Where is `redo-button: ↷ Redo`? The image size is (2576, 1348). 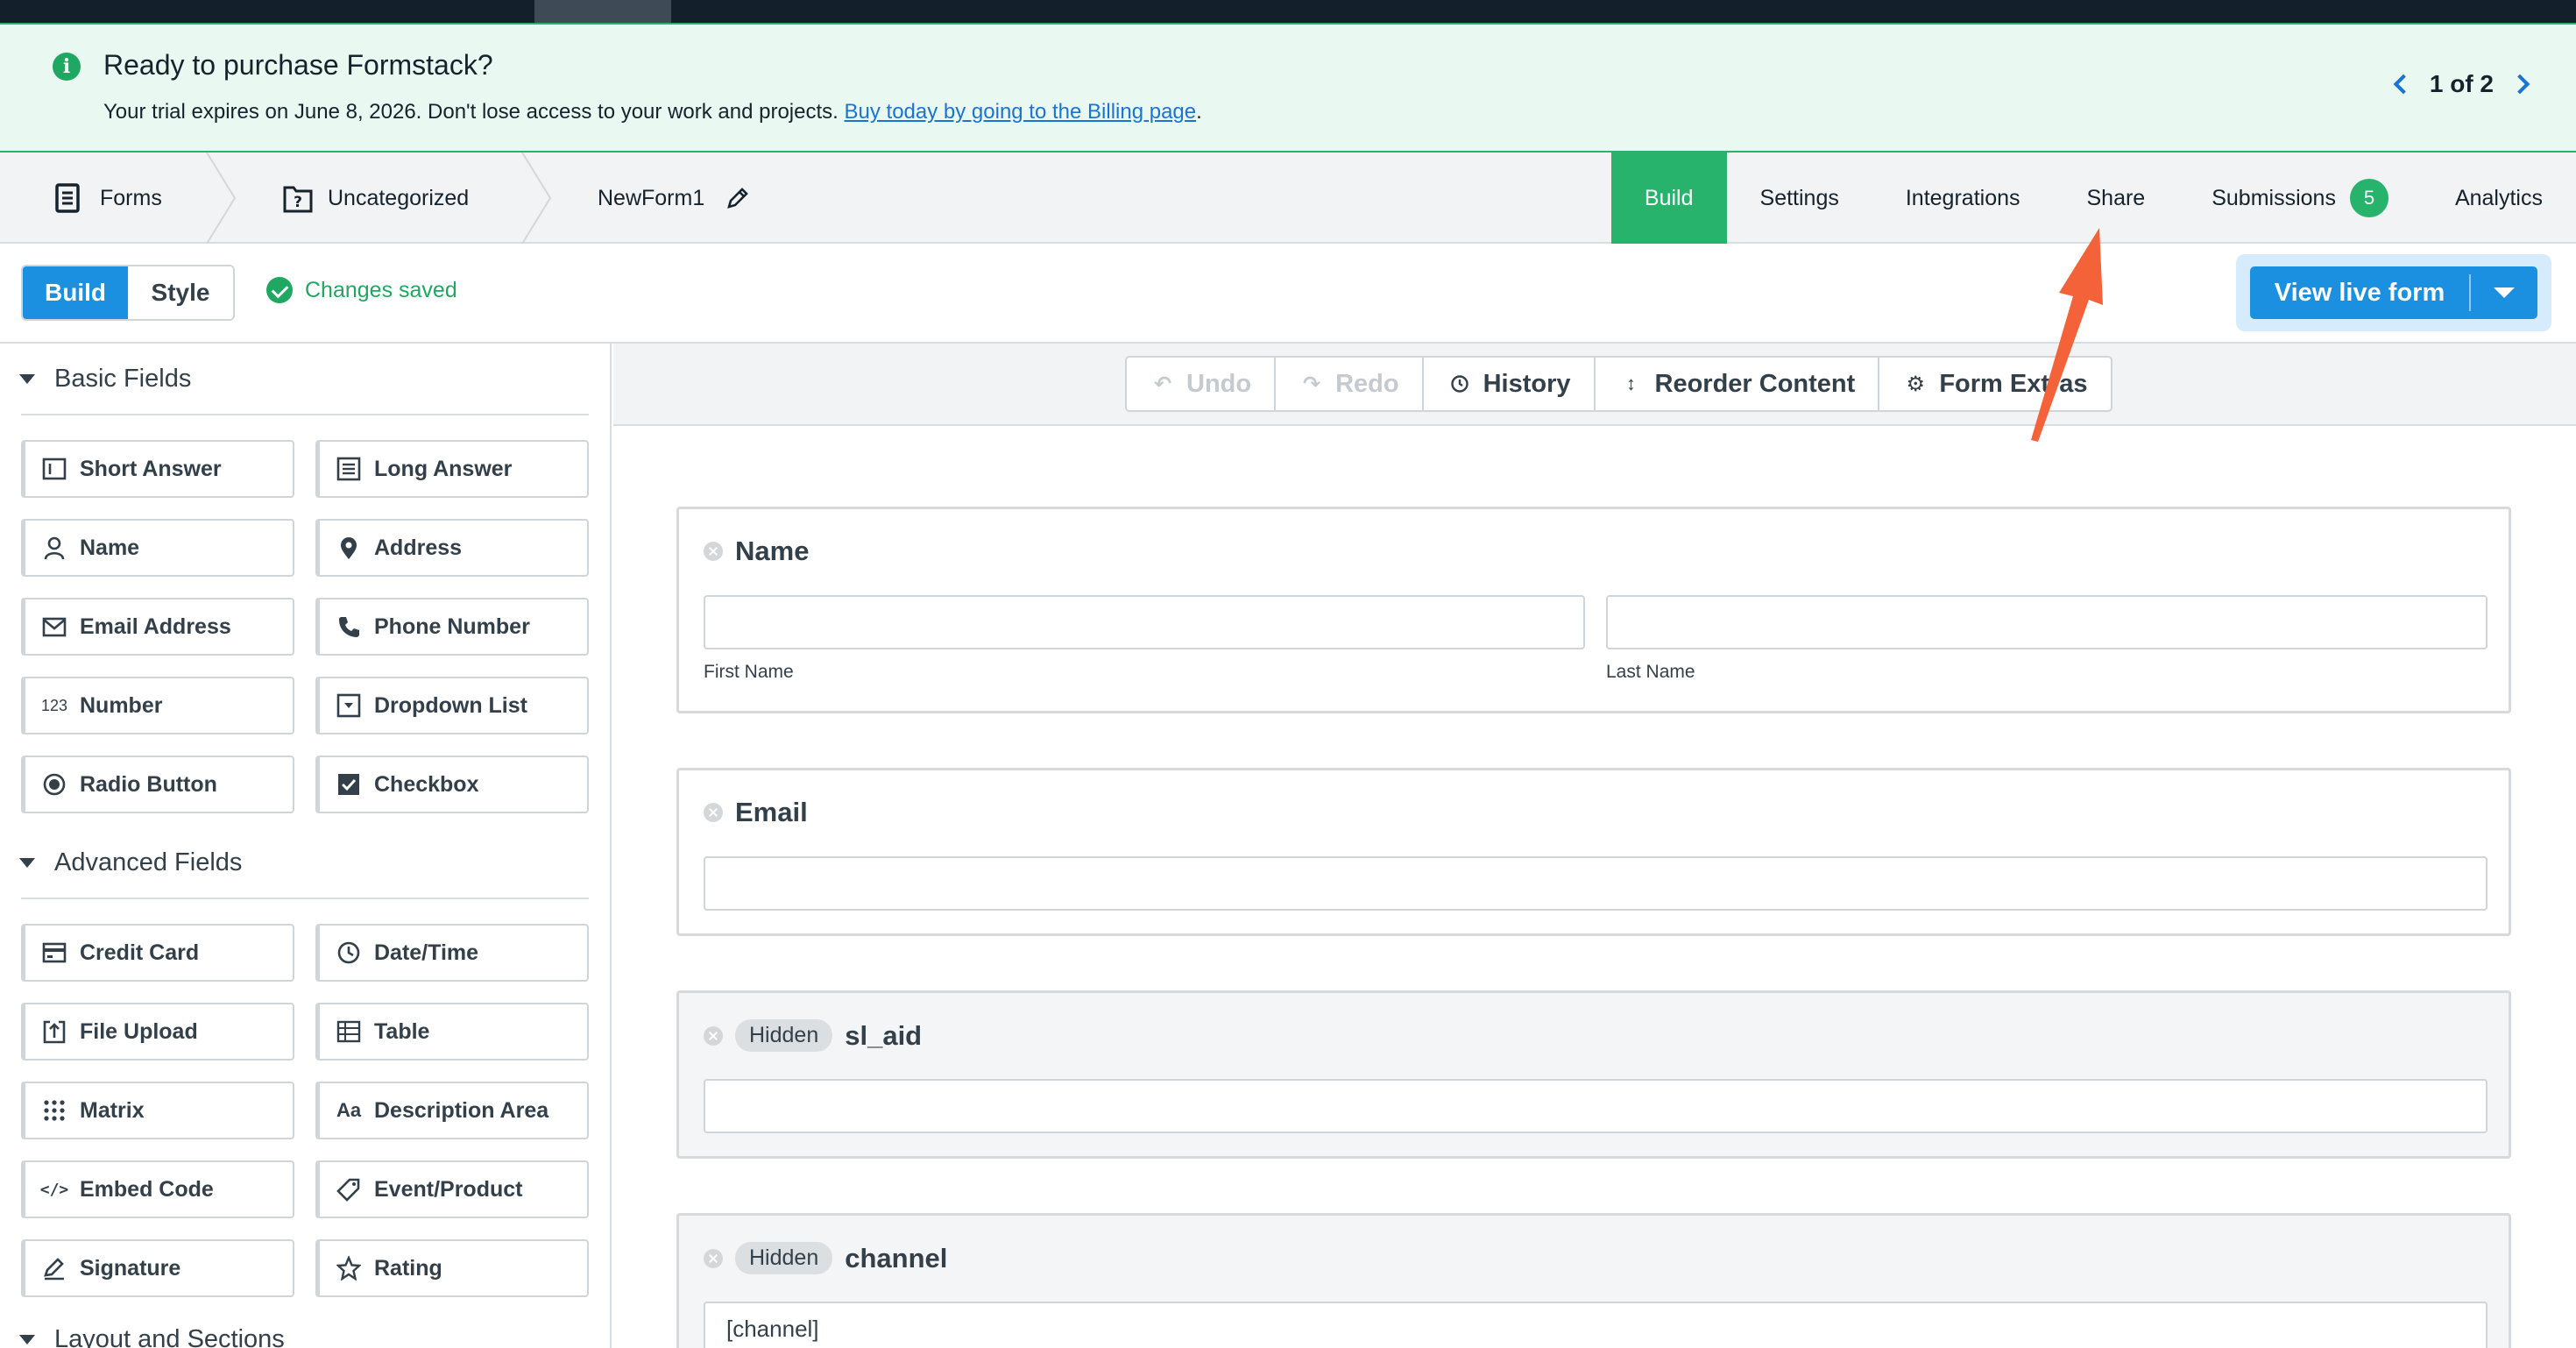 redo-button: ↷ Redo is located at coordinates (1350, 384).